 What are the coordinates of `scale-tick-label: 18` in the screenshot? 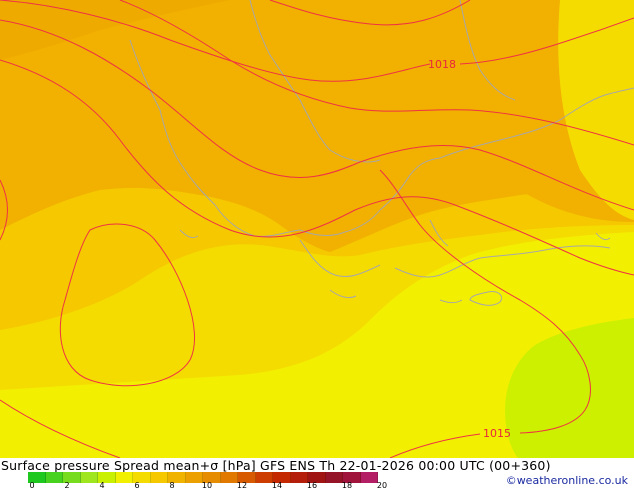 It's located at (347, 485).